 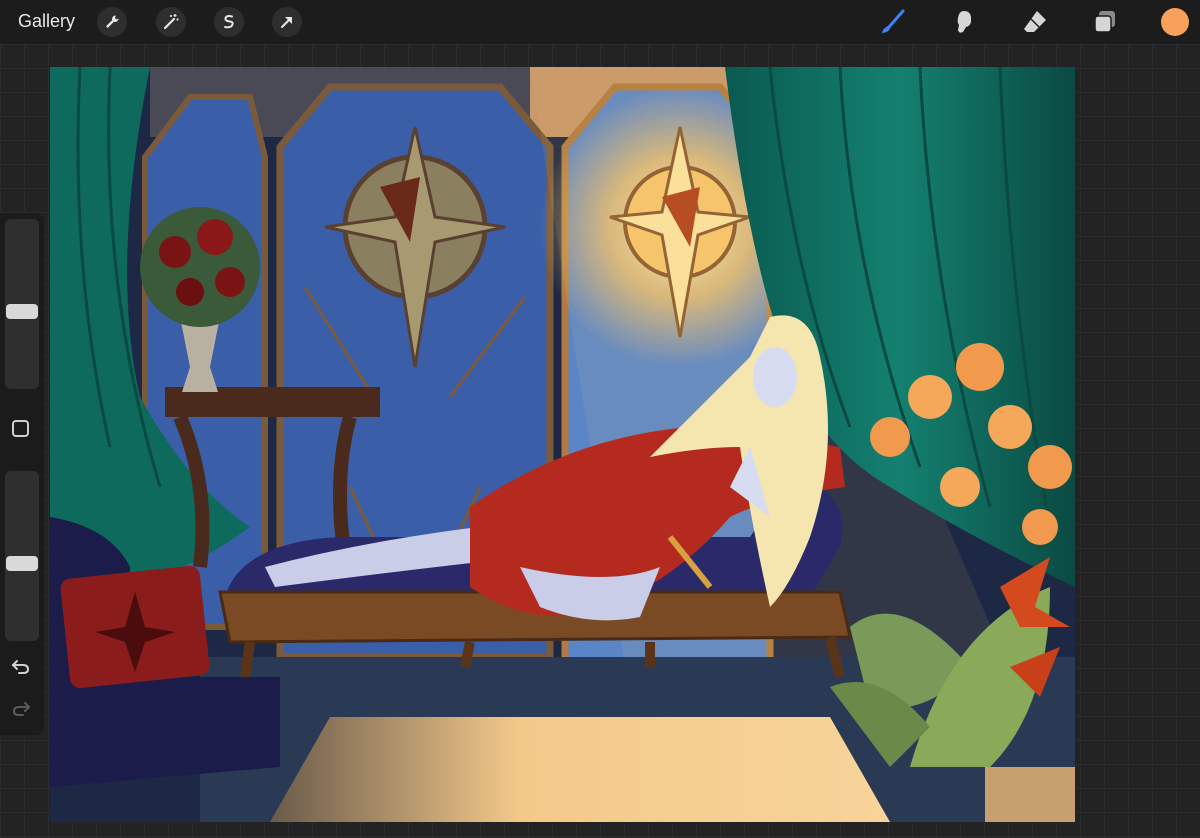 I want to click on transform-button, so click(x=287, y=22).